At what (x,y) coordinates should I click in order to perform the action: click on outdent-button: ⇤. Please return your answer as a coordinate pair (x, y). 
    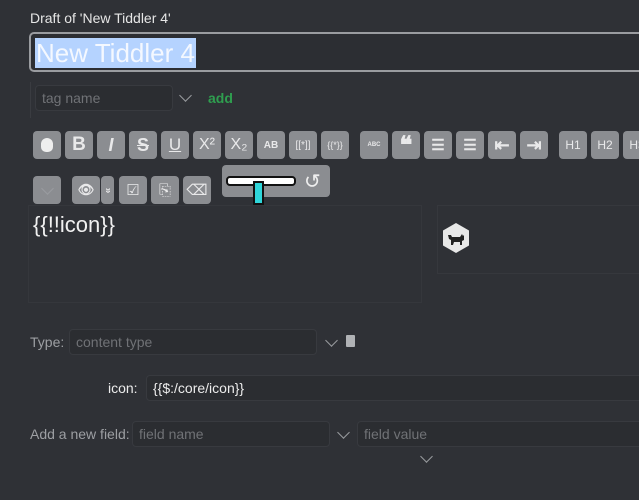
    Looking at the image, I should click on (502, 145).